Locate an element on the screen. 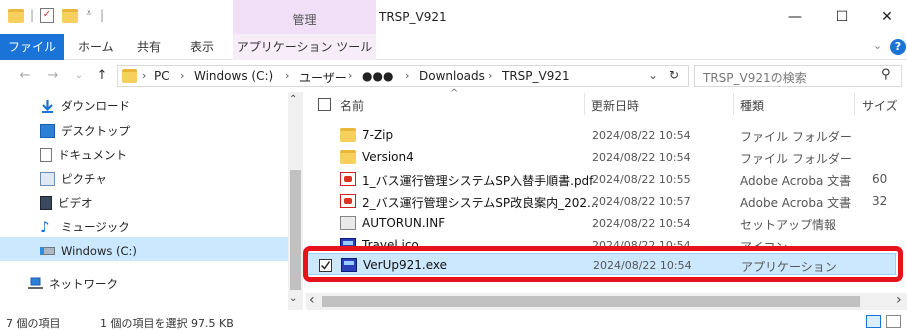  tab-application-tools: アプリケーション ツール is located at coordinates (304, 47).